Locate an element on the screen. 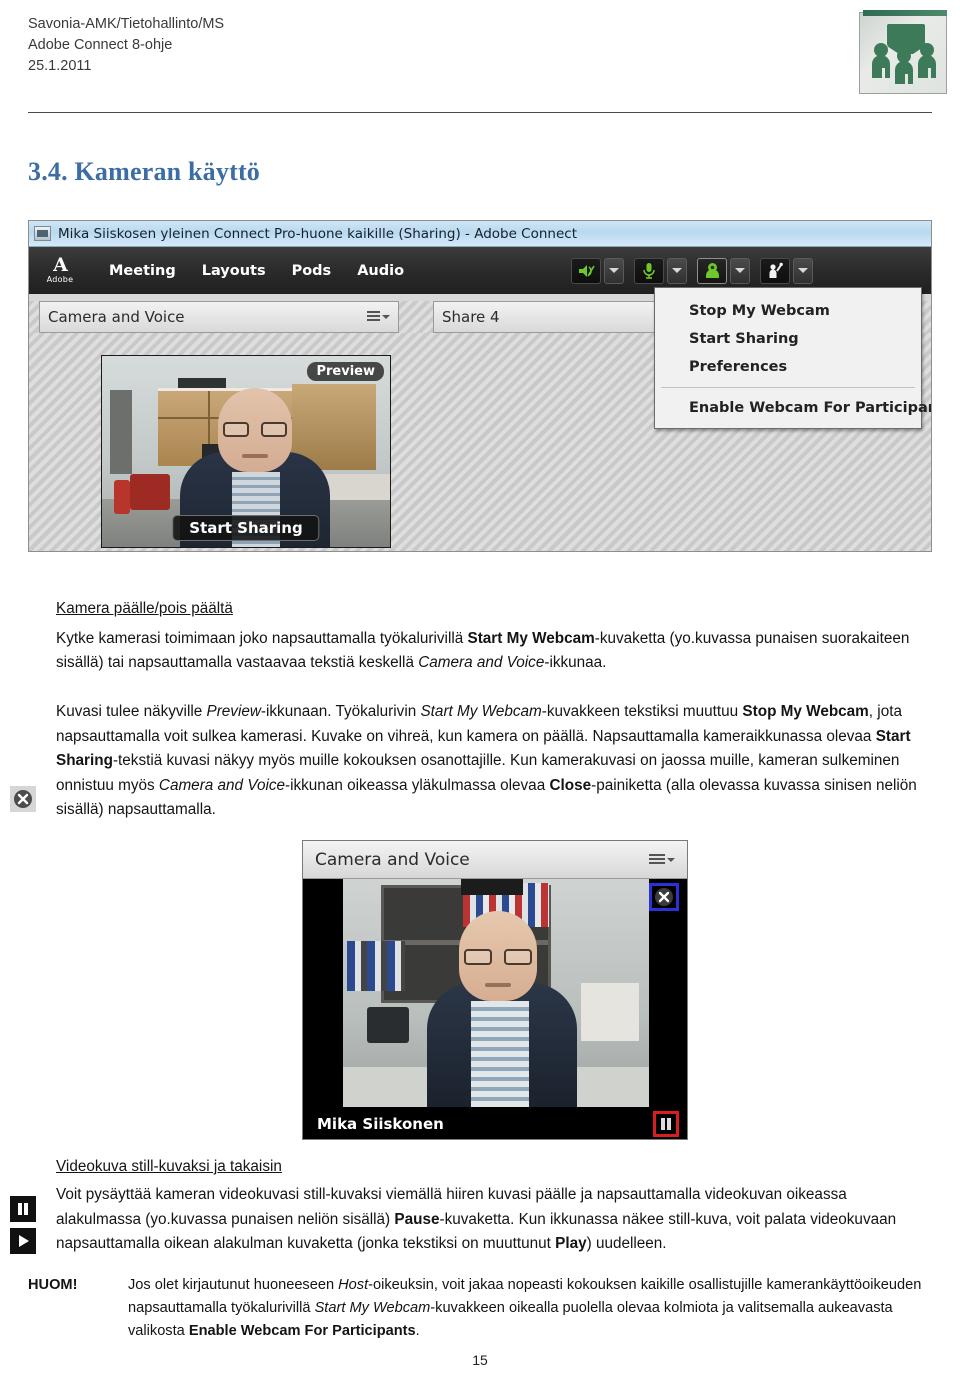 The width and height of the screenshot is (960, 1385). meeting-people-icon is located at coordinates (901, 51).